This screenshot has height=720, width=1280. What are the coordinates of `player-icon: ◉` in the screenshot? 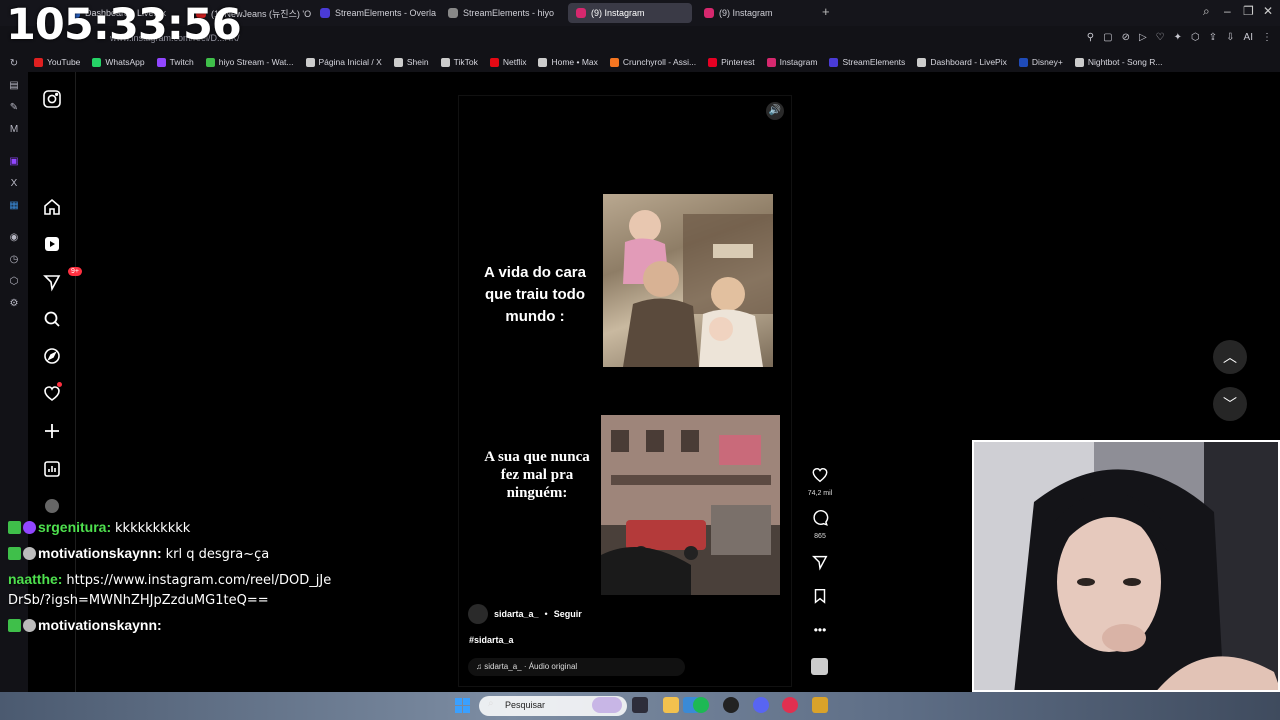 It's located at (14, 238).